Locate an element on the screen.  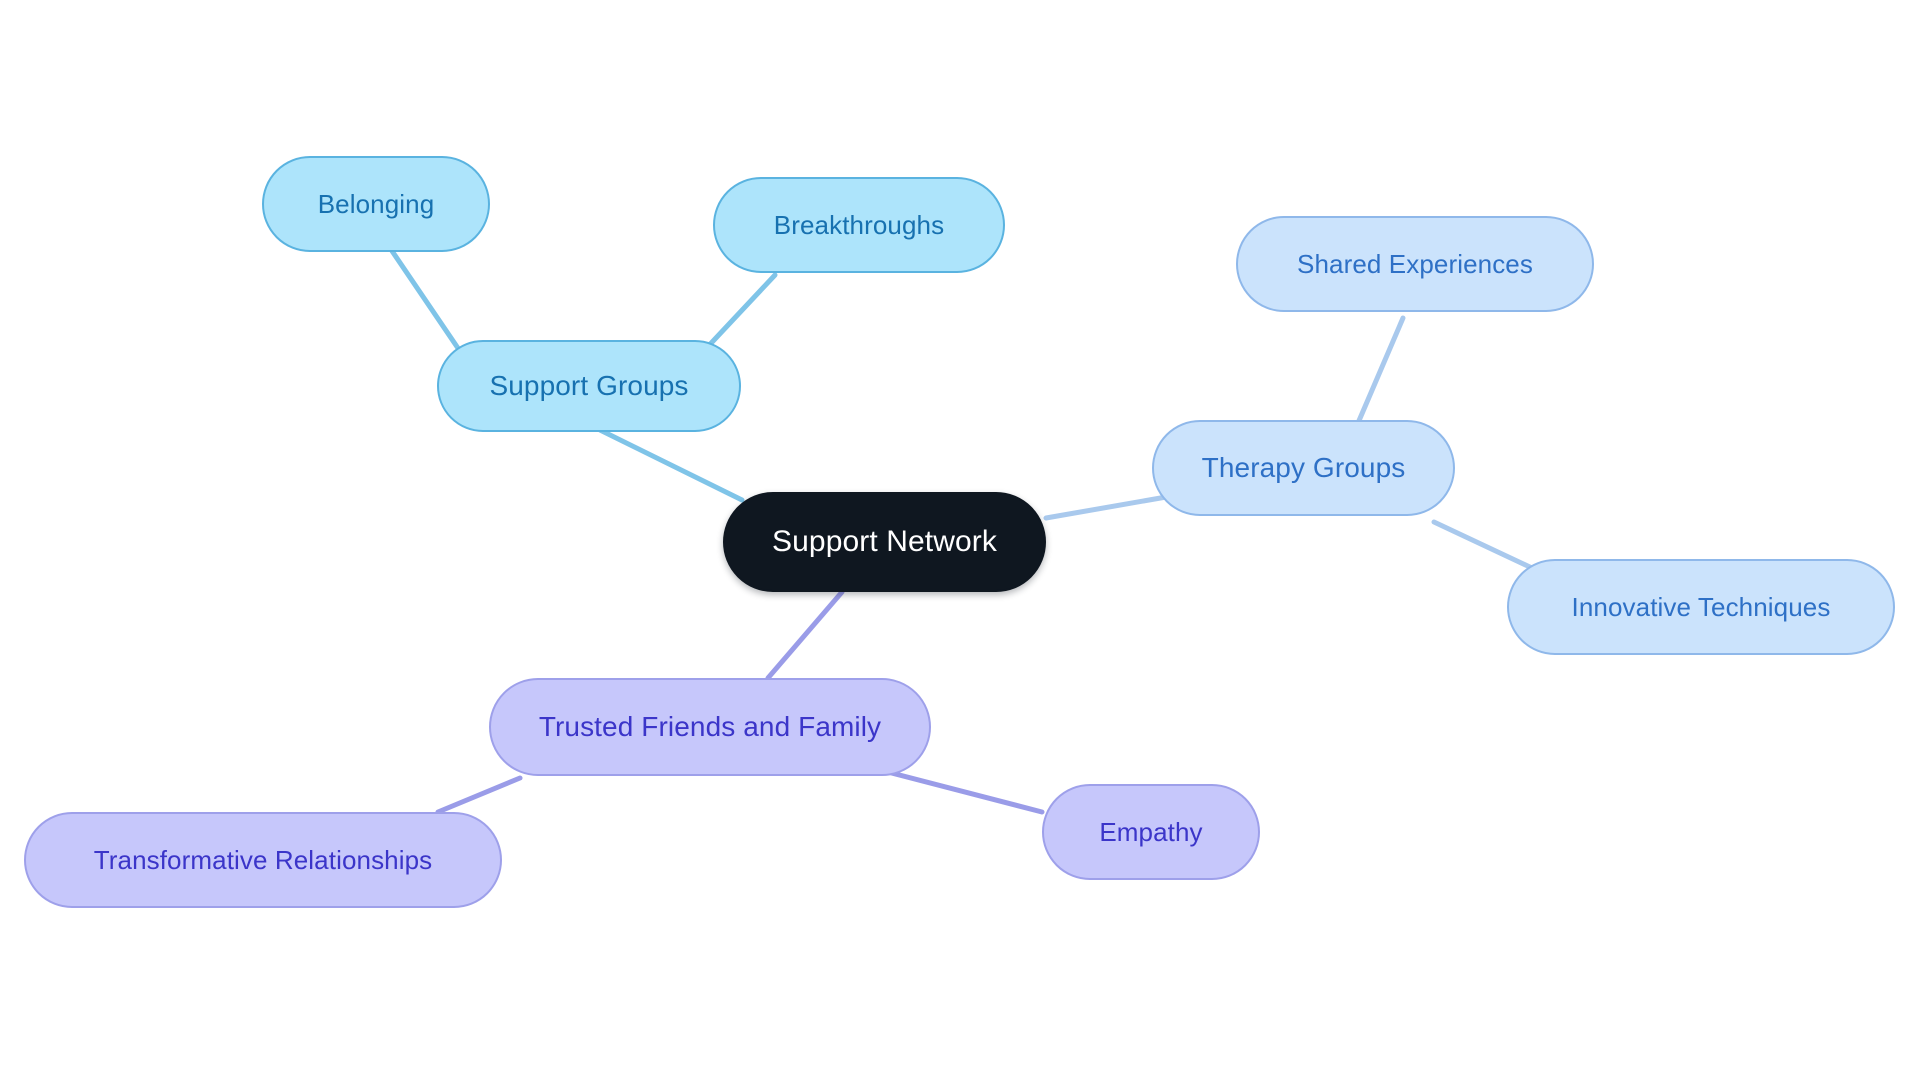
node-support-network-label: Support Network is located at coordinates (884, 541).